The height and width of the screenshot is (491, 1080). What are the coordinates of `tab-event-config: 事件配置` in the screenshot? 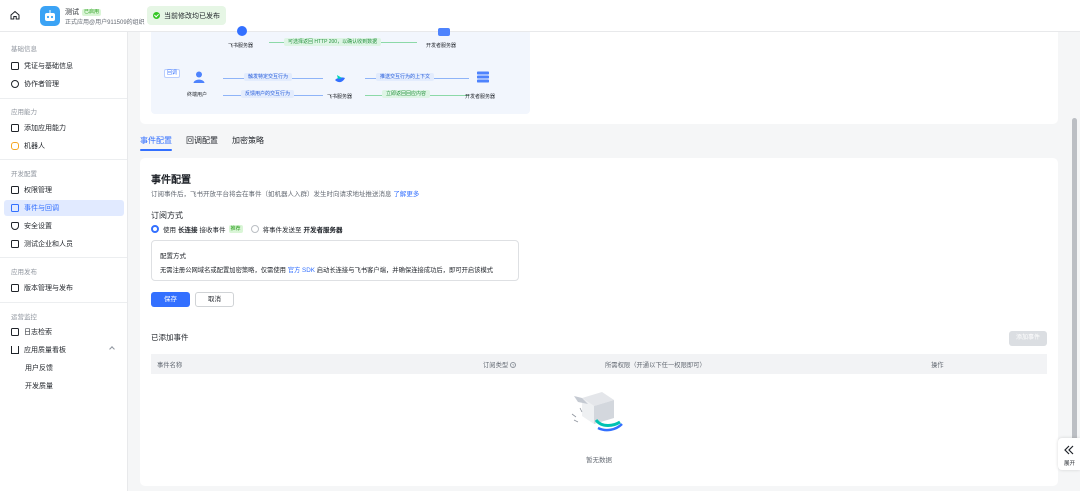 It's located at (156, 144).